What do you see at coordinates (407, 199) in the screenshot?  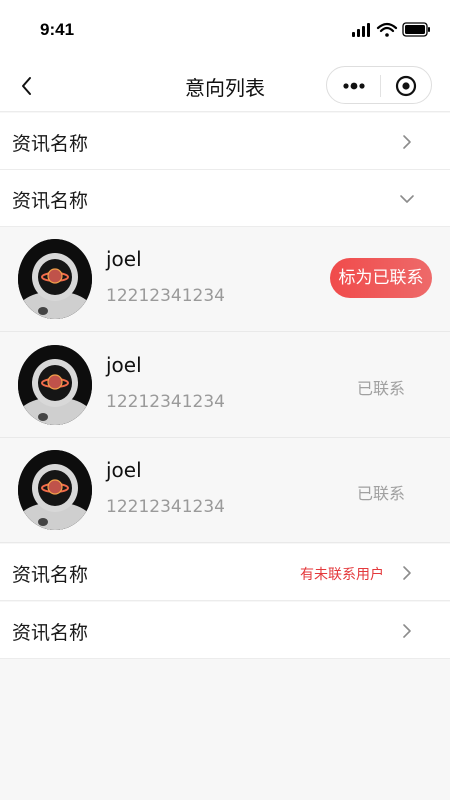 I see `chevron-down-icon` at bounding box center [407, 199].